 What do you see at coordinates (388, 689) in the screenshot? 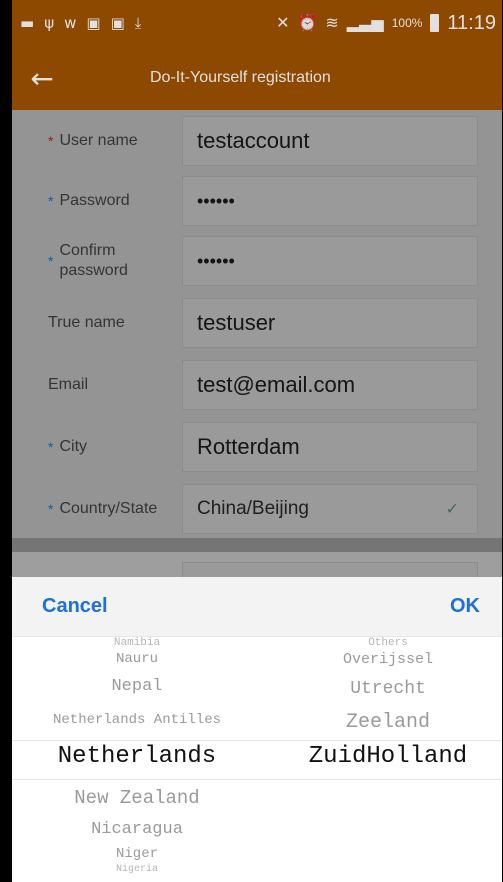
I see `wheel-item: Utrecht` at bounding box center [388, 689].